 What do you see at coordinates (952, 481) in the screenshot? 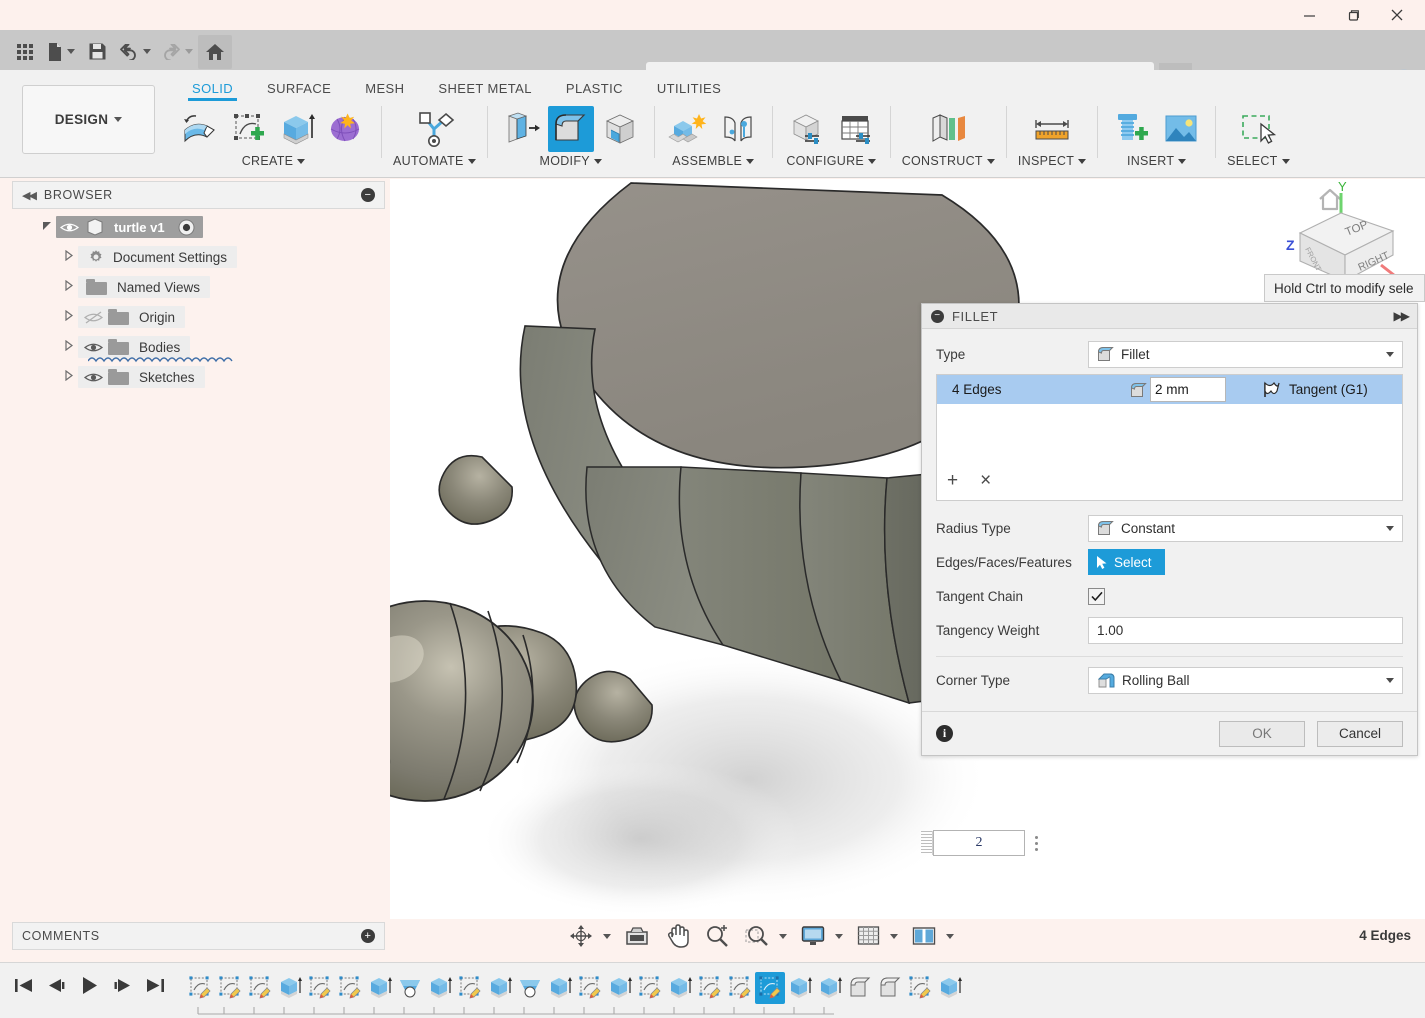
I see `add-selection-button: +` at bounding box center [952, 481].